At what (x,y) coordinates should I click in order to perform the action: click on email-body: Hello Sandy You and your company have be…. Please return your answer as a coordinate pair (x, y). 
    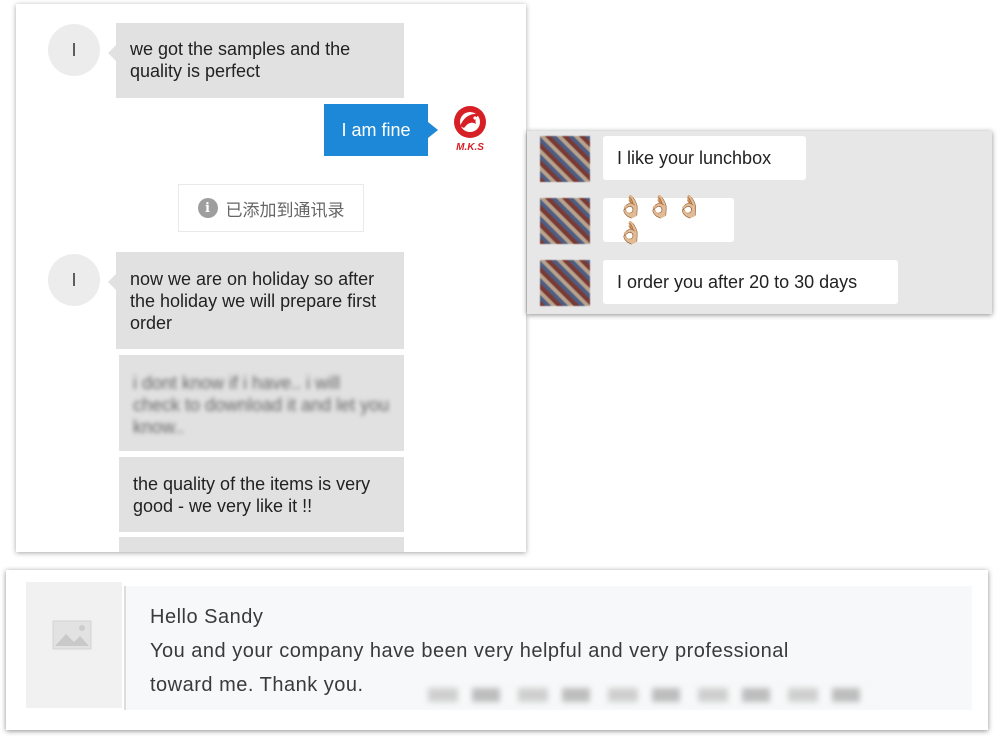
    Looking at the image, I should click on (548, 648).